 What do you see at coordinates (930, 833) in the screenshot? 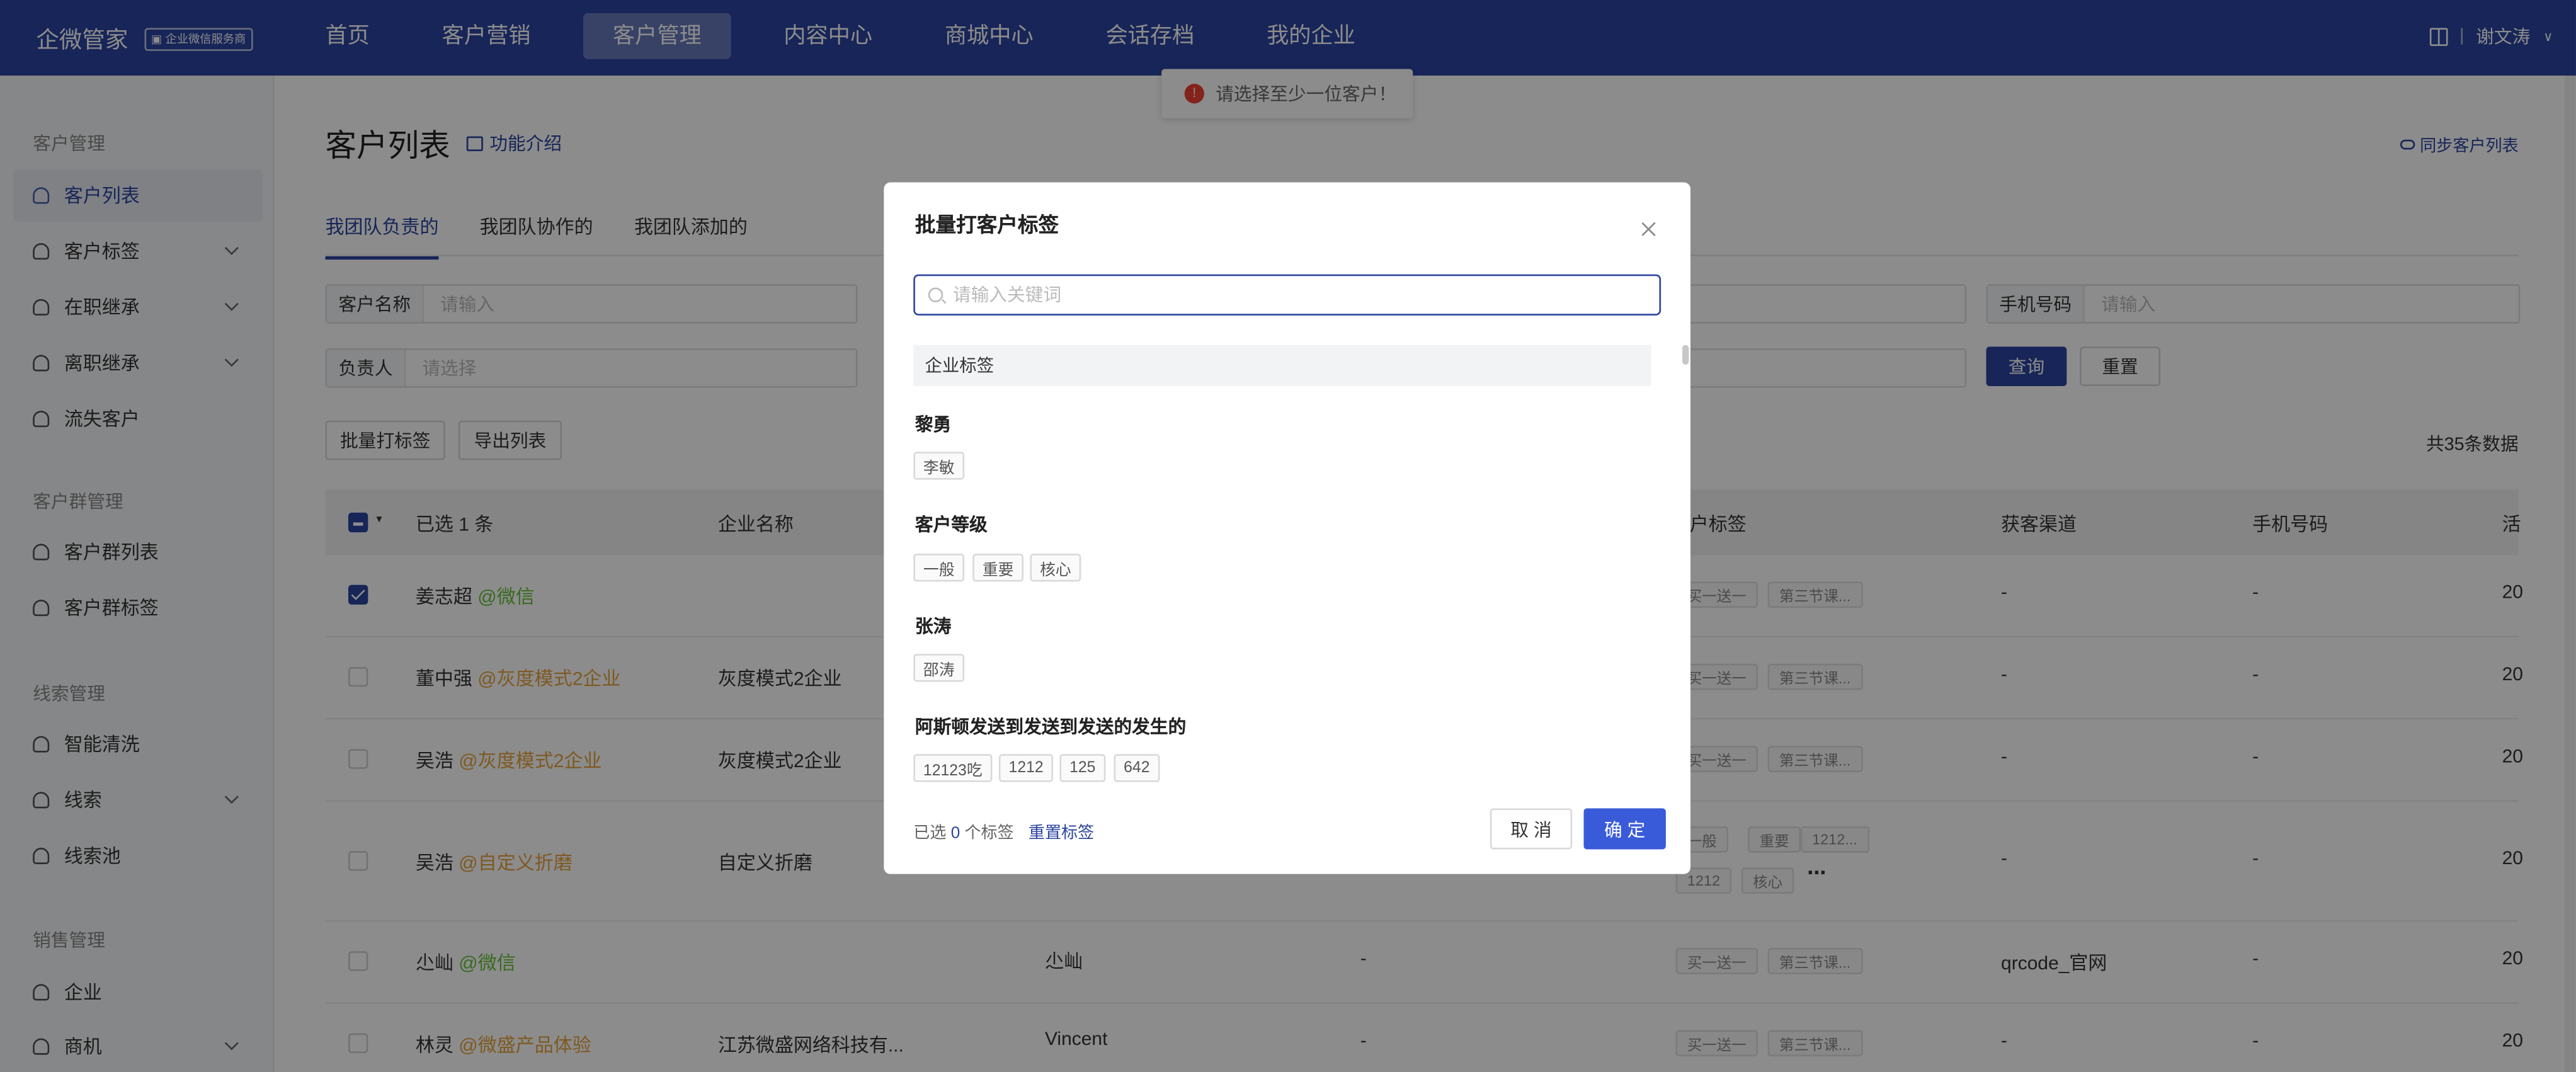
I see `selected-prefix: 已选` at bounding box center [930, 833].